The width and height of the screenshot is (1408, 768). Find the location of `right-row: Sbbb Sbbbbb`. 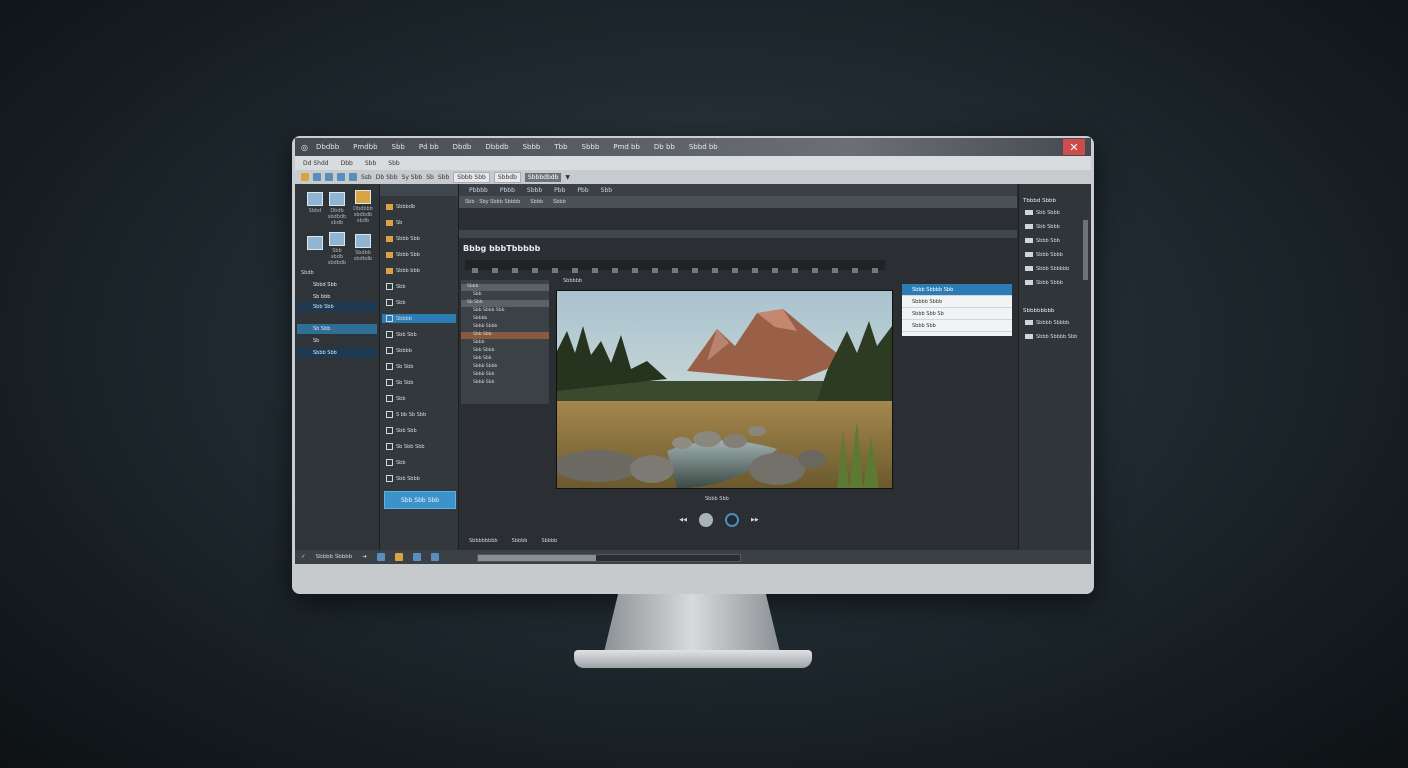

right-row: Sbbb Sbbbbb is located at coordinates (1057, 268).